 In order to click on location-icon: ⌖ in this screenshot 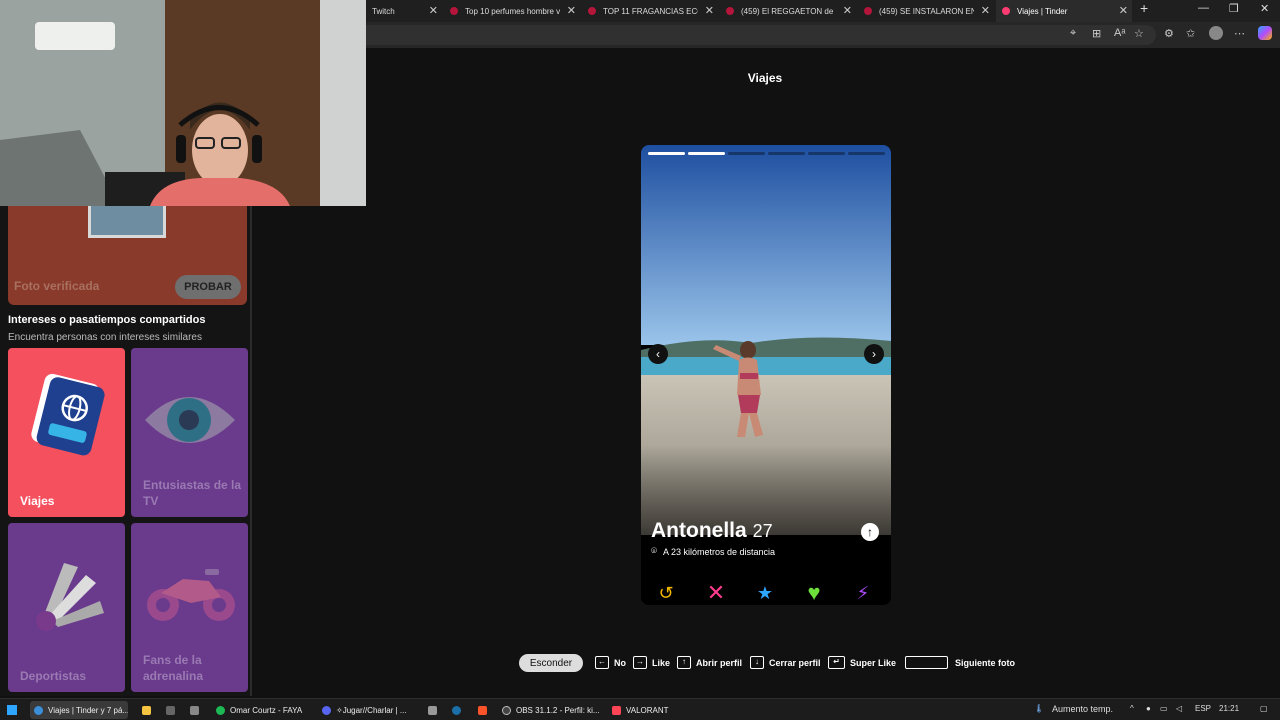, I will do `click(1073, 33)`.